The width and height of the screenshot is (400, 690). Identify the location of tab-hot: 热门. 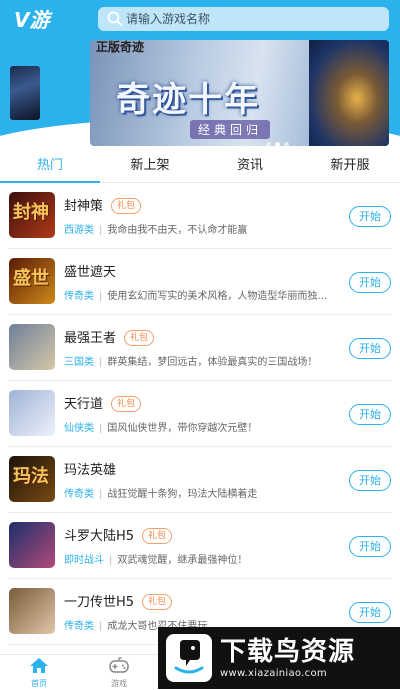
(50, 166).